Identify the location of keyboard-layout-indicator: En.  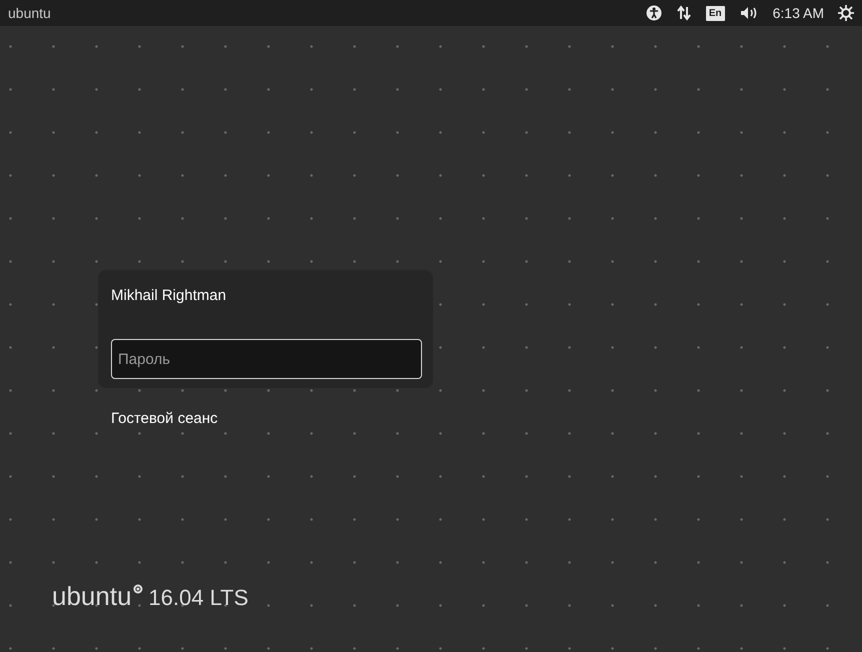
(715, 13).